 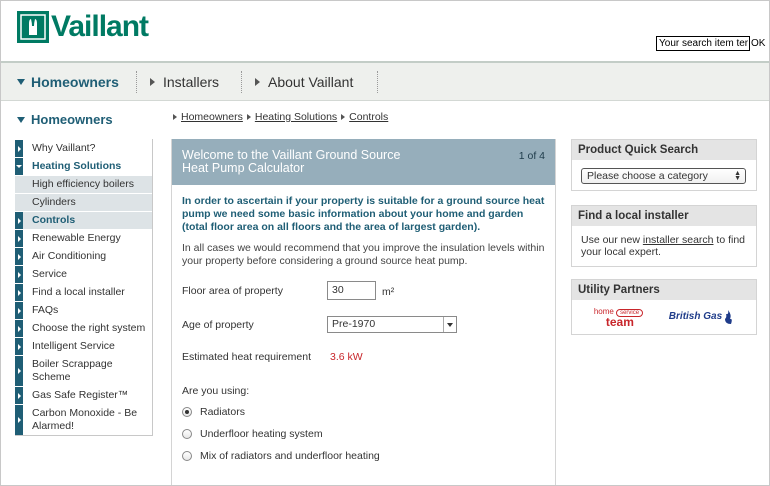 What do you see at coordinates (281, 456) in the screenshot?
I see `radio-mix: Mix of radiators and underfloor heating` at bounding box center [281, 456].